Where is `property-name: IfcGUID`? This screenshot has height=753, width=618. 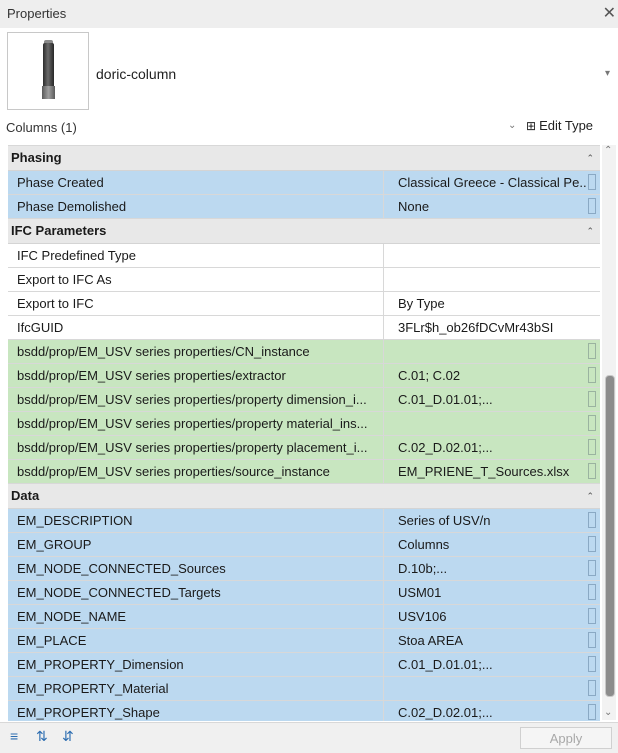
property-name: IfcGUID is located at coordinates (196, 327).